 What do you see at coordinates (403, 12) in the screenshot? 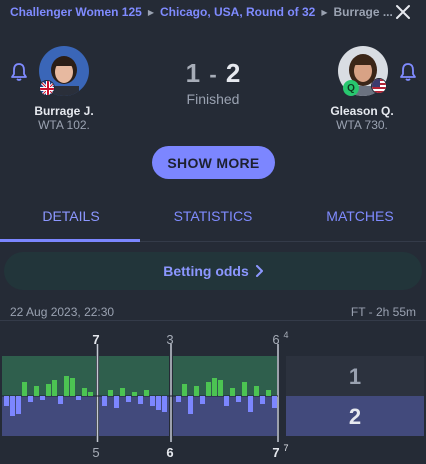
I see `close-icon` at bounding box center [403, 12].